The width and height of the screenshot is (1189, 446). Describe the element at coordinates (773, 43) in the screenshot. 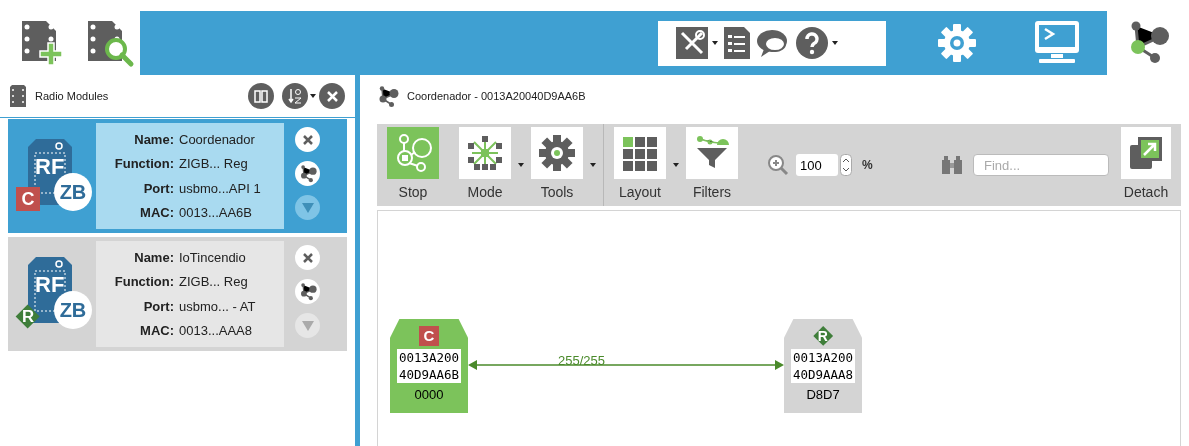

I see `speech-bubbles-icon` at that location.